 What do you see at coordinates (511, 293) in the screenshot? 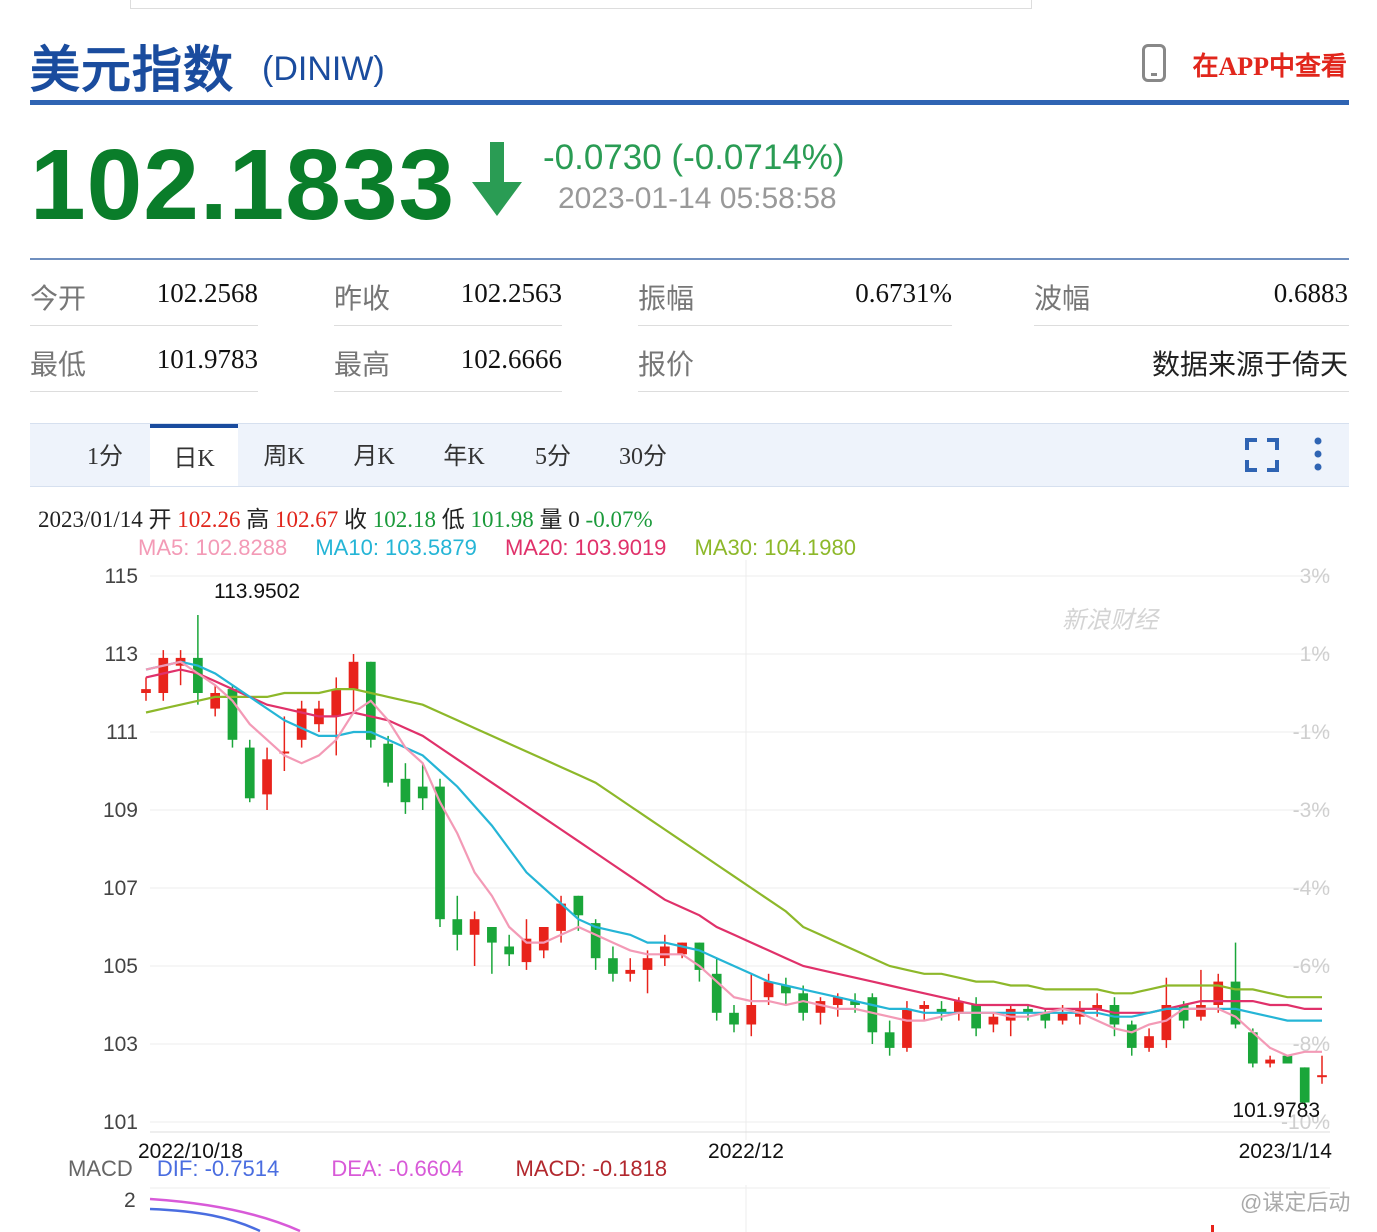
I see `prev-close-value: 102.2563` at bounding box center [511, 293].